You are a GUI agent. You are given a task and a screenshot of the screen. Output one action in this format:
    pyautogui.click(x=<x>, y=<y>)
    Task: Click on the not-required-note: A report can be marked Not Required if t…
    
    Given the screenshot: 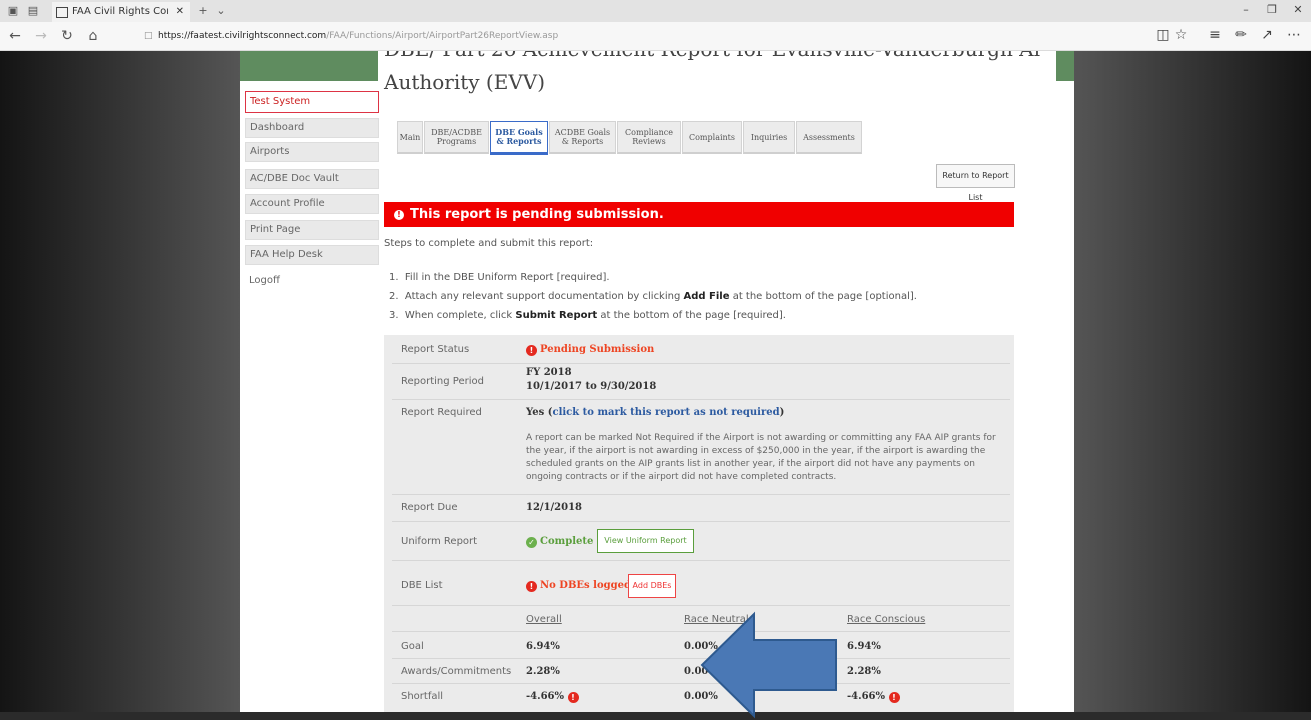 What is the action you would take?
    pyautogui.click(x=761, y=457)
    